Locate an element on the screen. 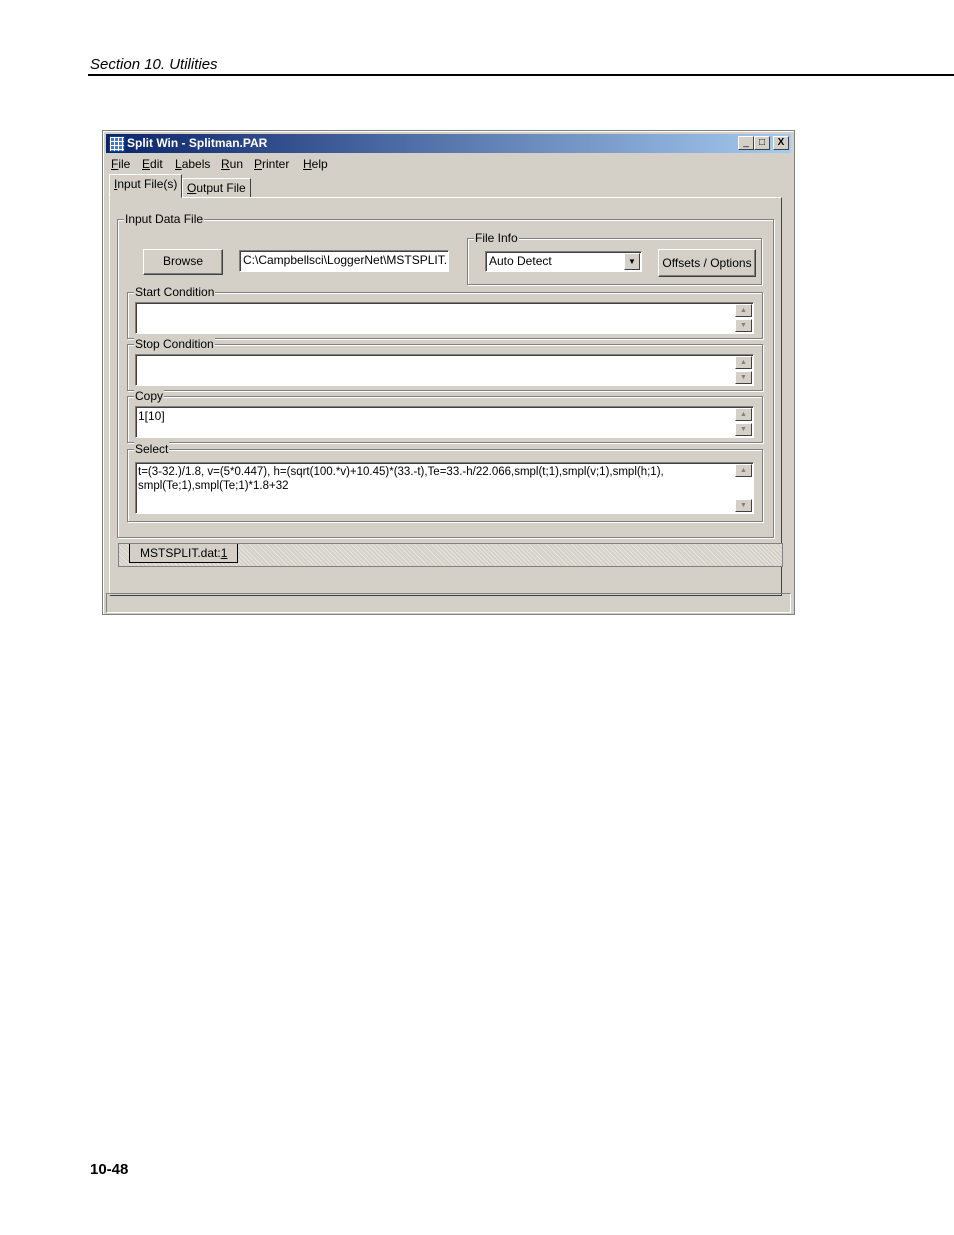 This screenshot has height=1235, width=954. stop-condition-label: Stop Condition is located at coordinates (174, 344).